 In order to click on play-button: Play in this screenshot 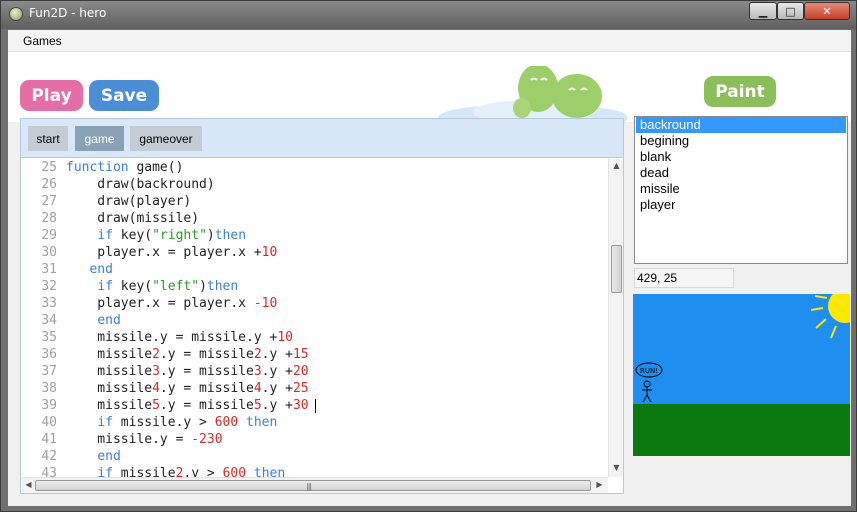, I will do `click(51, 95)`.